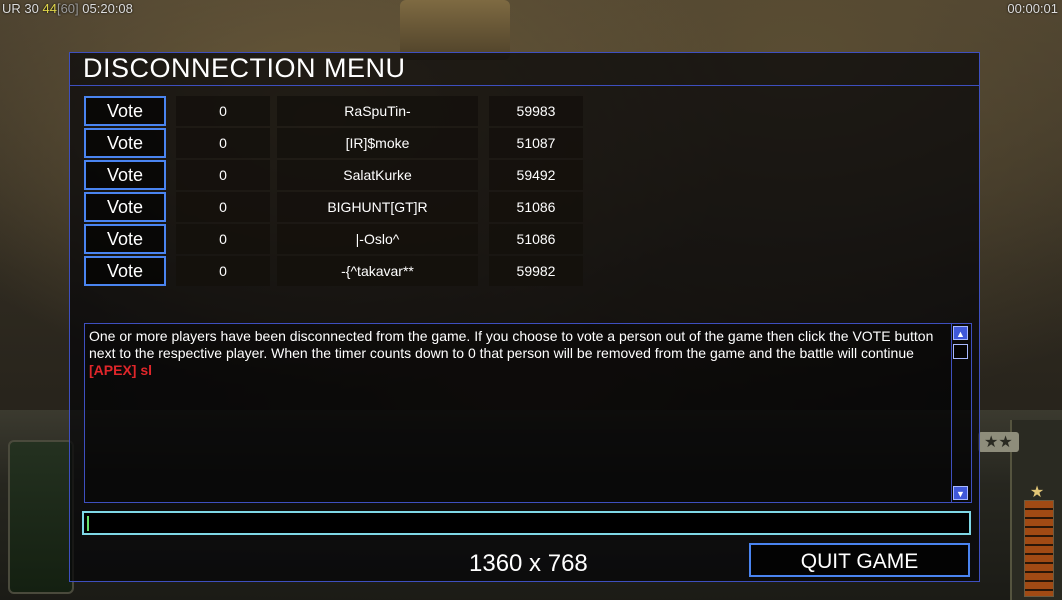 The height and width of the screenshot is (600, 1062). Describe the element at coordinates (524, 85) in the screenshot. I see `title-divider` at that location.